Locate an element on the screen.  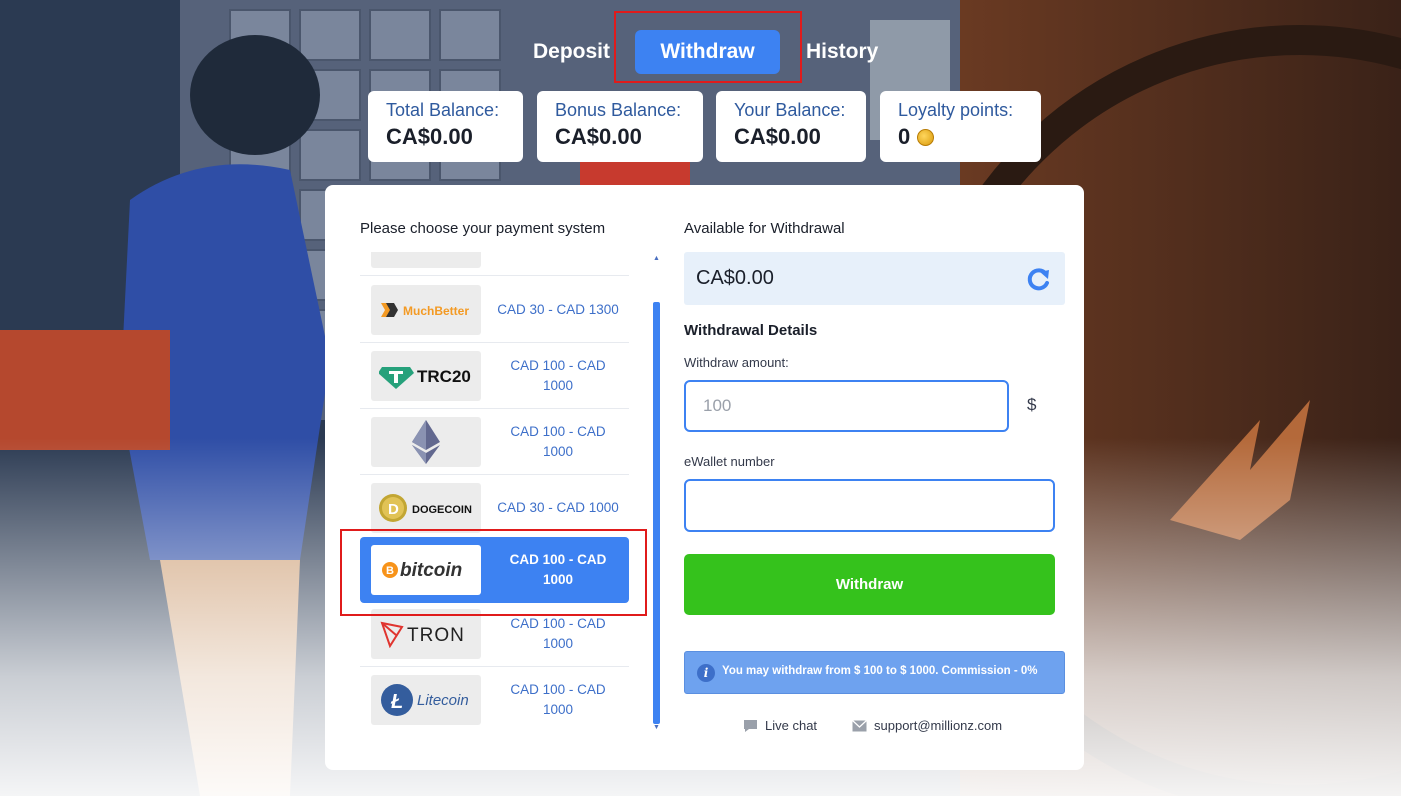
bonus-balance-card: Bonus Balance: CA$0.00 is located at coordinates (620, 126).